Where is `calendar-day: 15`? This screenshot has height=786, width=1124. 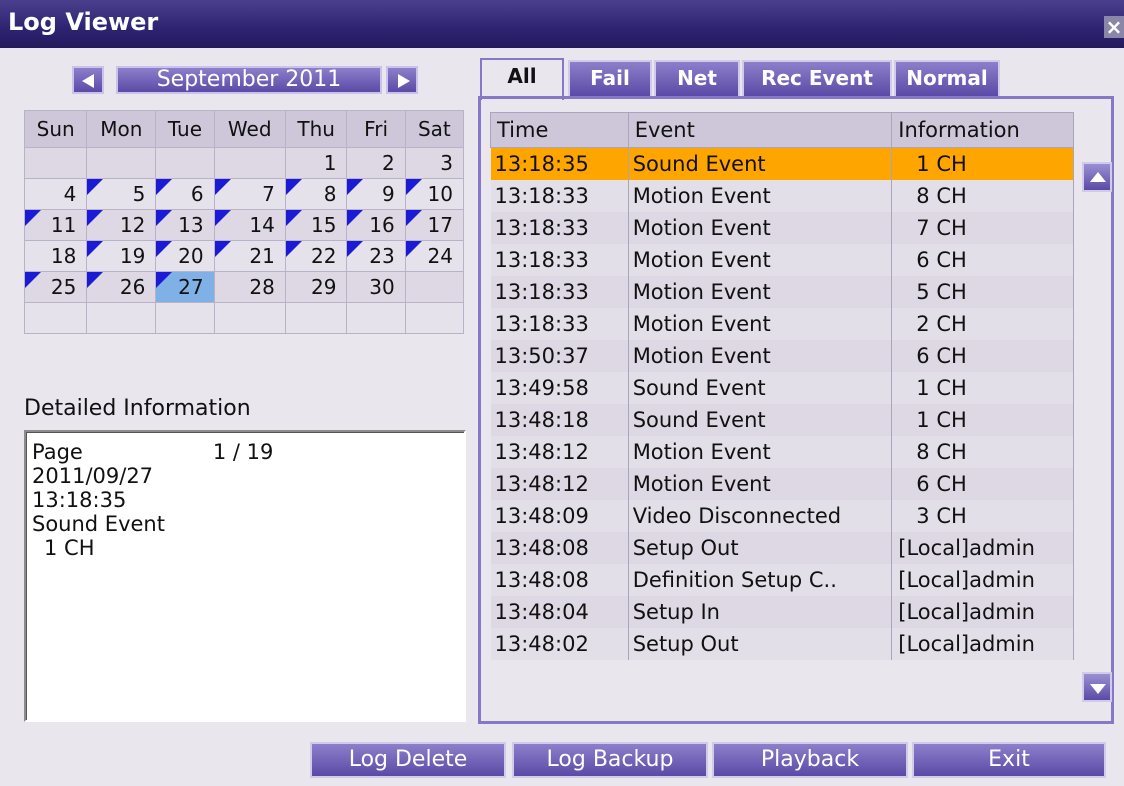
calendar-day: 15 is located at coordinates (316, 225).